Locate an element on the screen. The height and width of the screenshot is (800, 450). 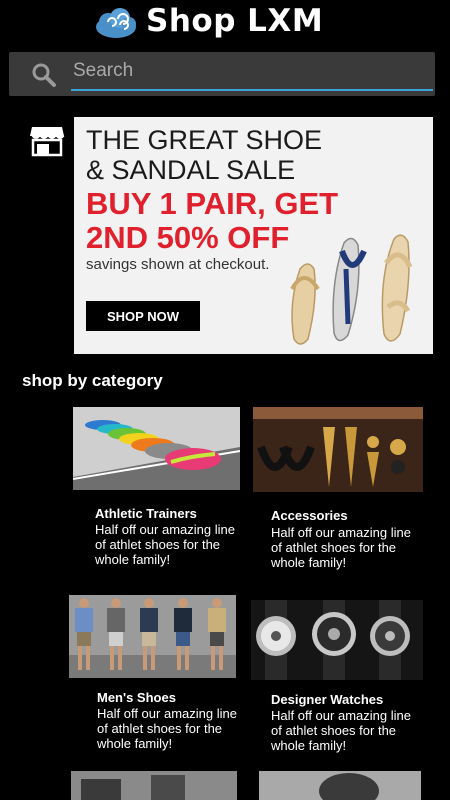
shop-now-button: SHOP NOW is located at coordinates (143, 316).